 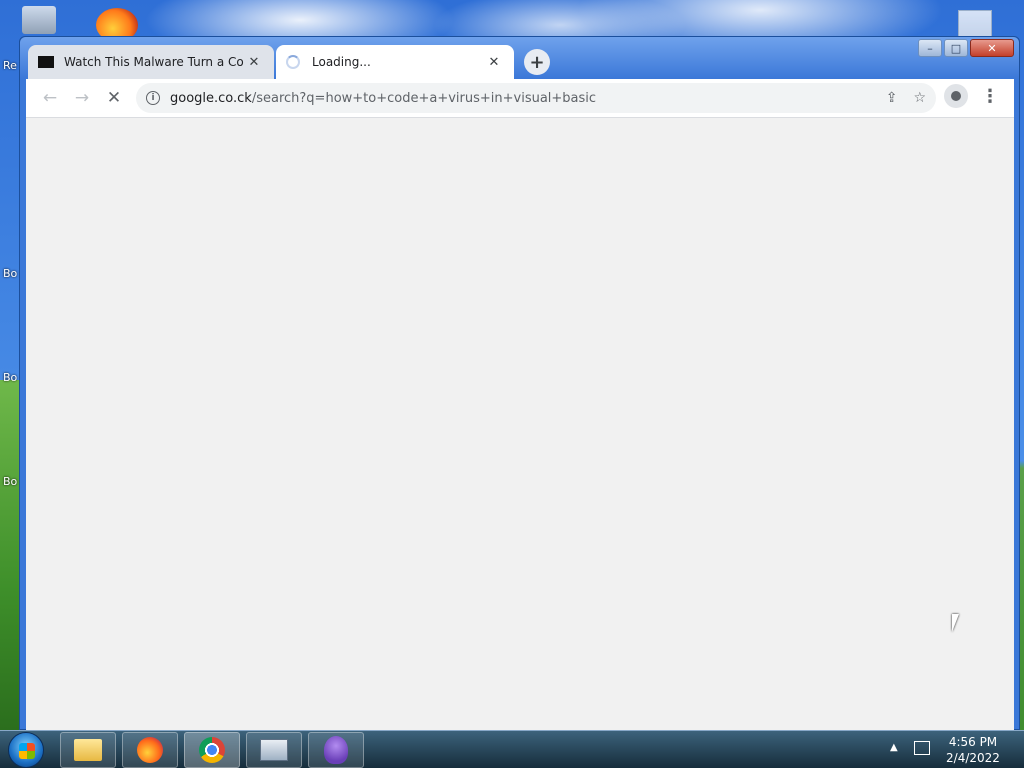 I want to click on site-info-icon: i, so click(x=153, y=98).